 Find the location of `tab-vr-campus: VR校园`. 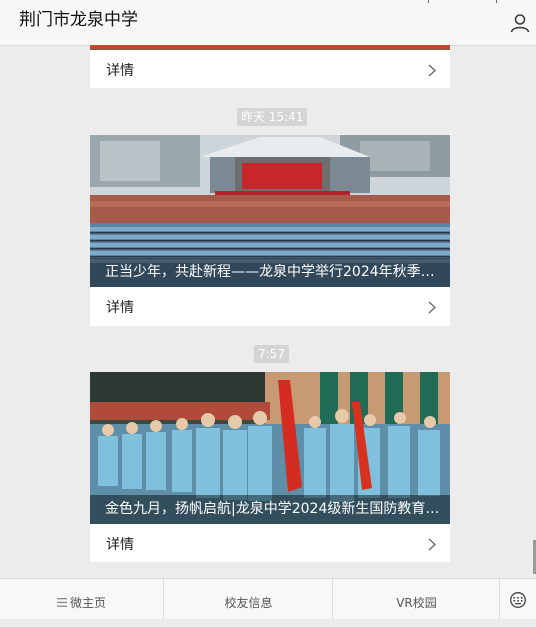

tab-vr-campus: VR校园 is located at coordinates (416, 599).